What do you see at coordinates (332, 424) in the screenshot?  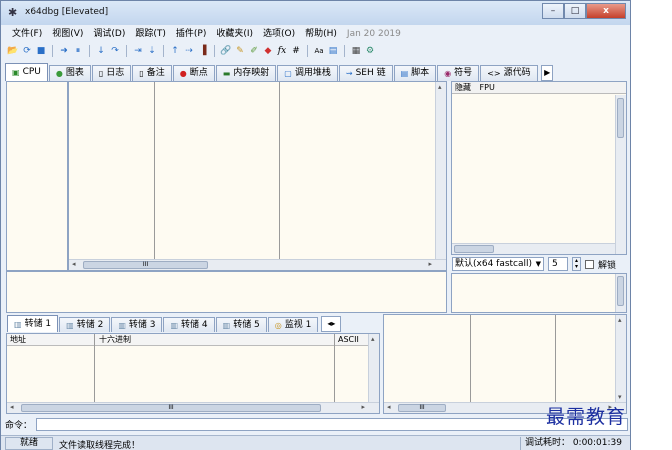 I see `command-input` at bounding box center [332, 424].